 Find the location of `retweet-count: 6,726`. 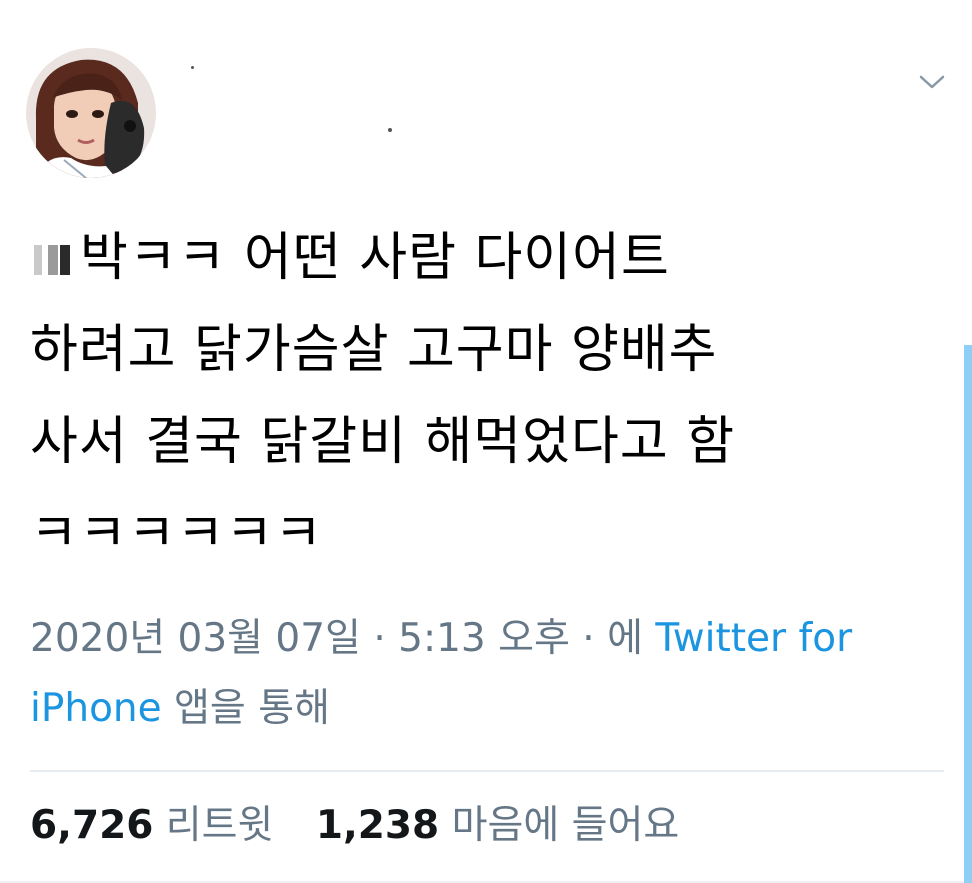

retweet-count: 6,726 is located at coordinates (91, 825).